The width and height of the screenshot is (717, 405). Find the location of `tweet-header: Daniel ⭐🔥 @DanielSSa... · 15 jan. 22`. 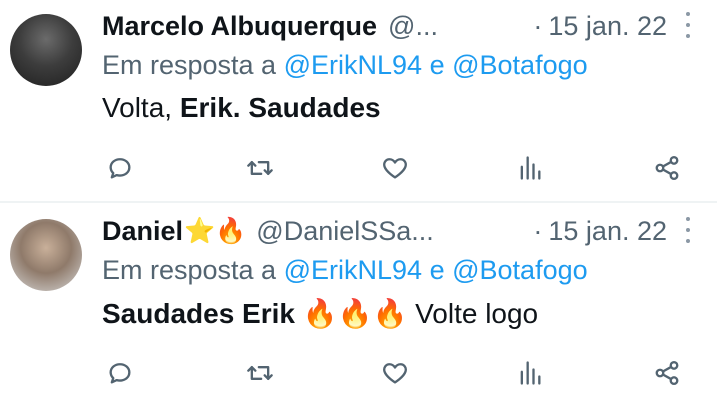

tweet-header: Daniel ⭐🔥 @DanielSSa... · 15 jan. 22 is located at coordinates (399, 231).